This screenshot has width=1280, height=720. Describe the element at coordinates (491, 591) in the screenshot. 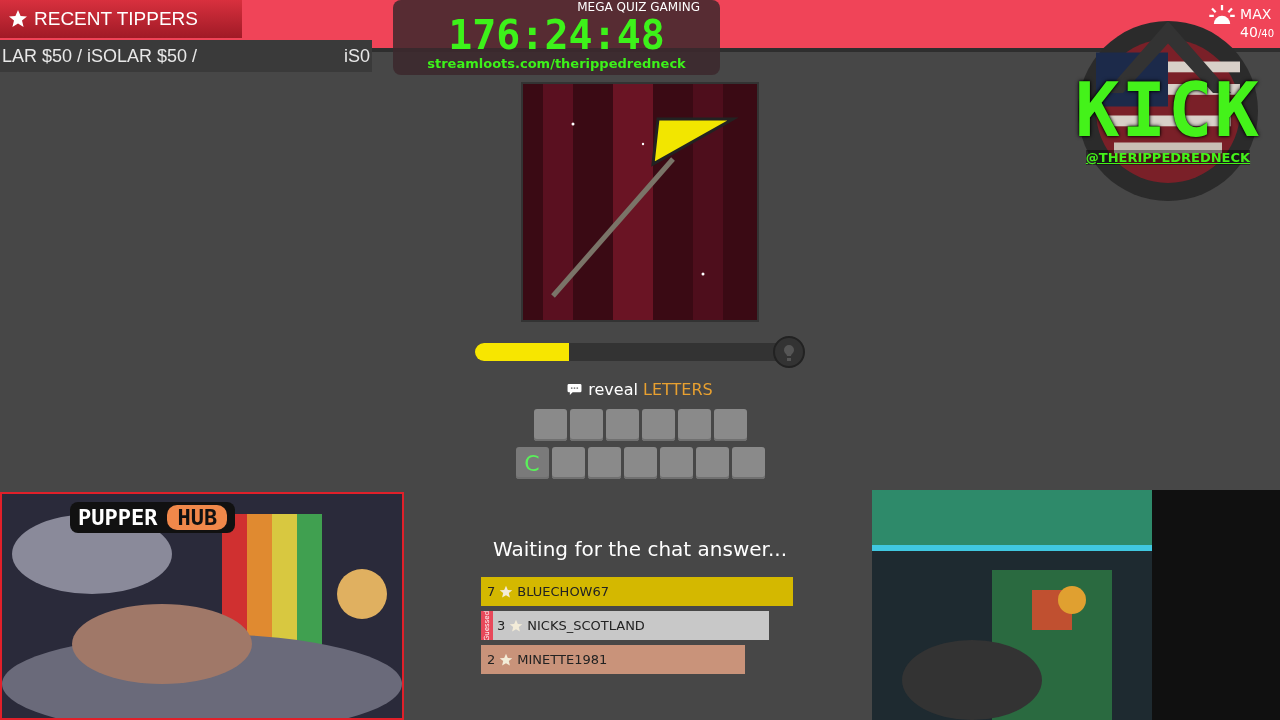

I see `score: 7` at that location.